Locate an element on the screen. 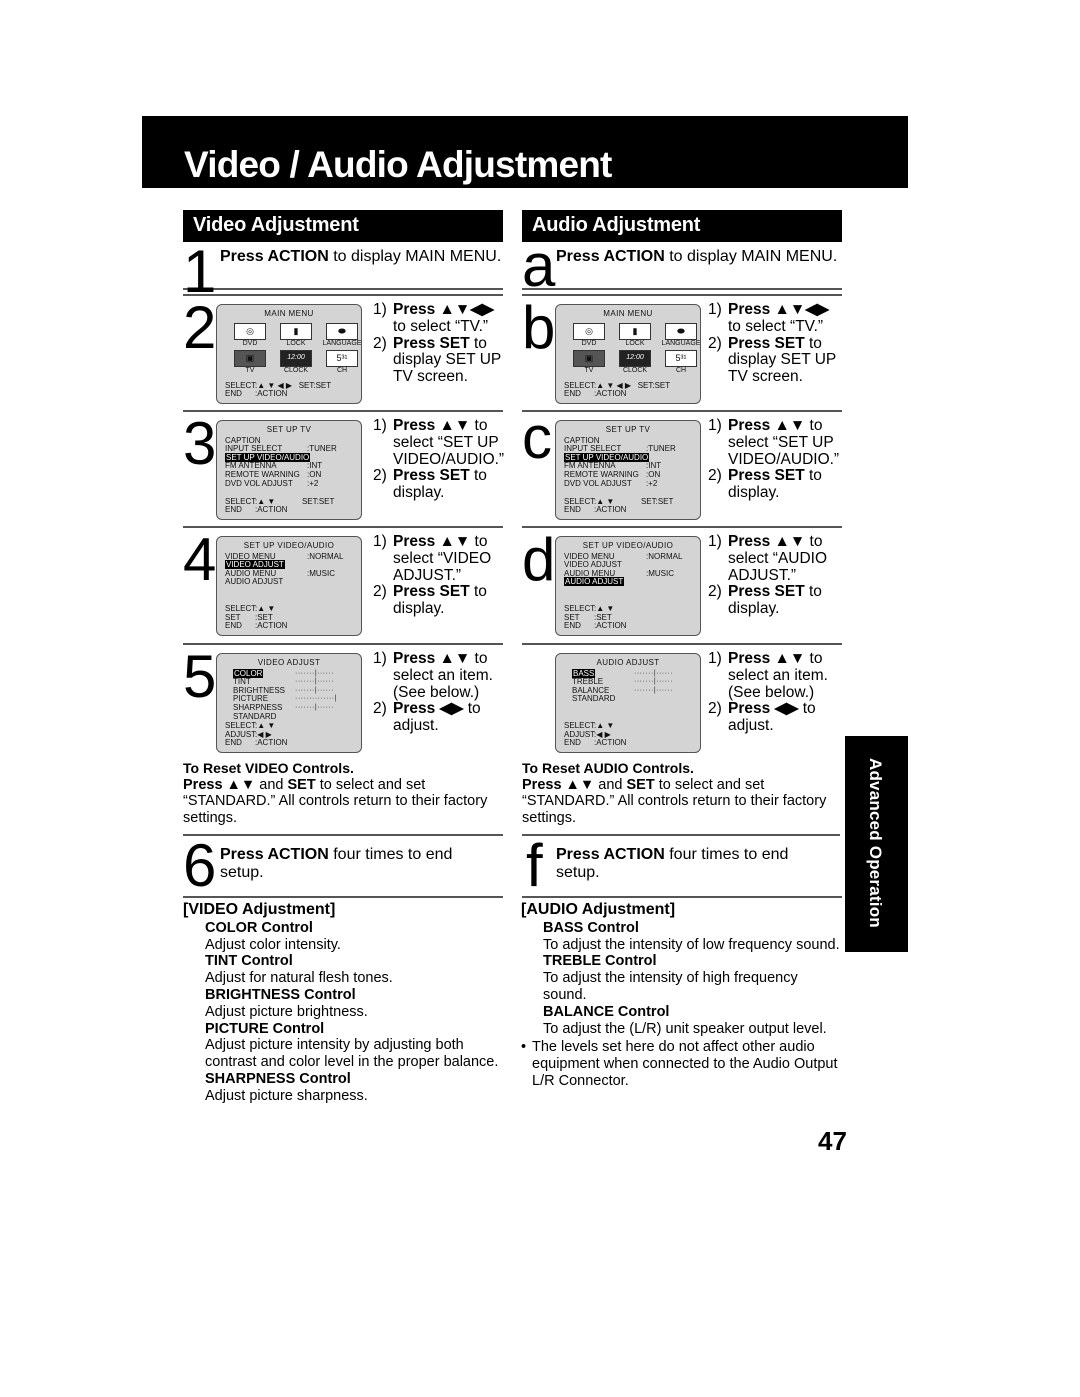  screen-title: SET UP VIDEO/AUDIO is located at coordinates (289, 545).